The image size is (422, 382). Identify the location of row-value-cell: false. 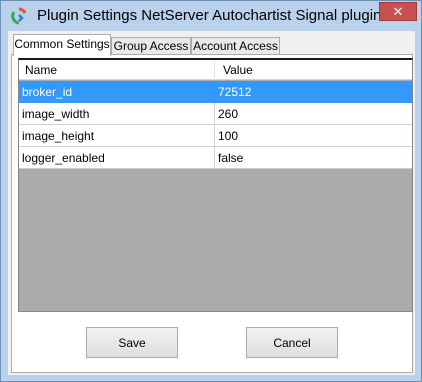
(313, 158).